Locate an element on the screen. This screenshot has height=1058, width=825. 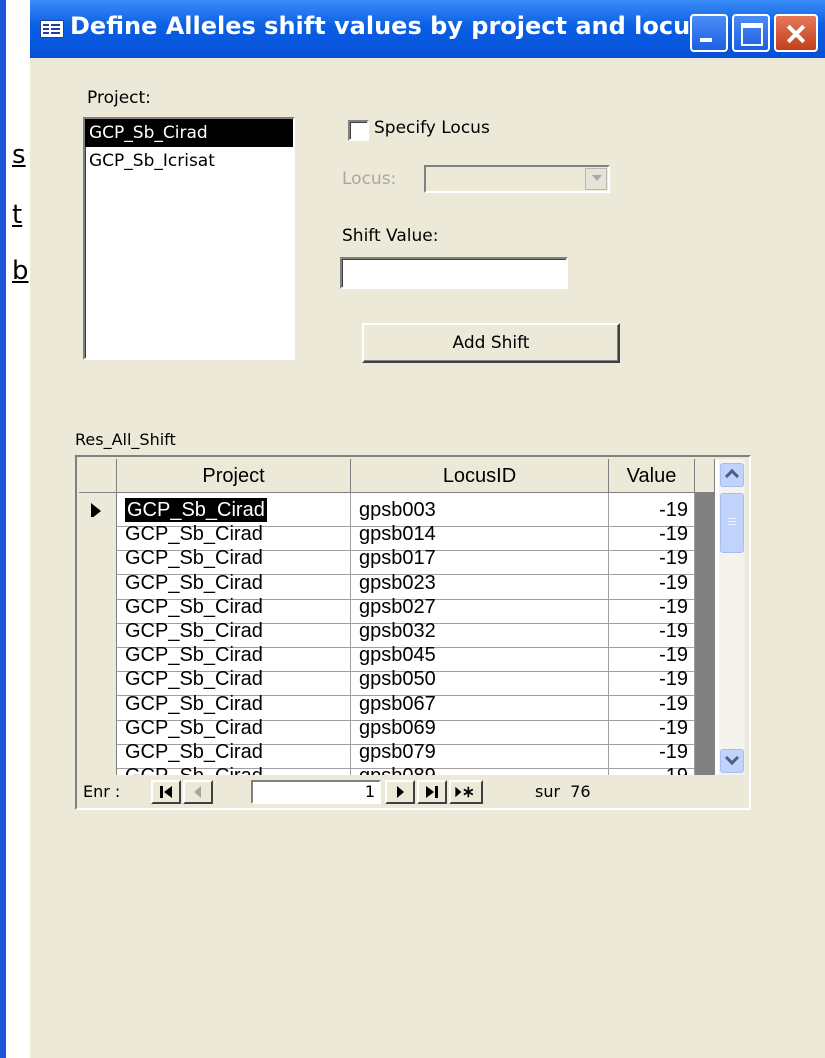
next-record-icon is located at coordinates (400, 792).